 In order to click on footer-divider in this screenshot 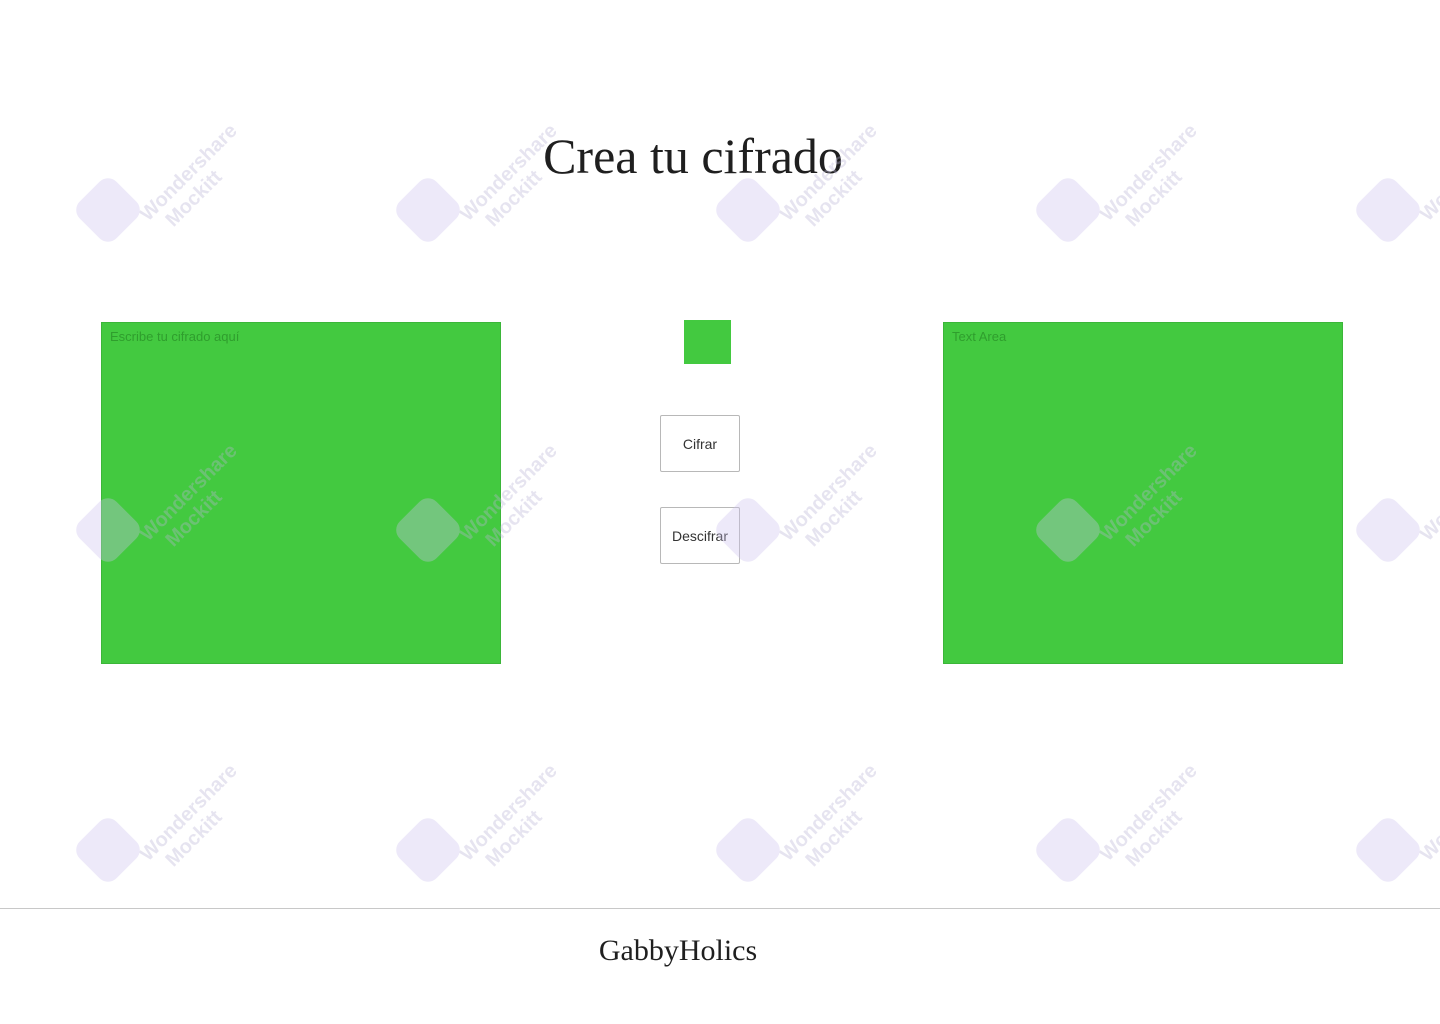, I will do `click(720, 908)`.